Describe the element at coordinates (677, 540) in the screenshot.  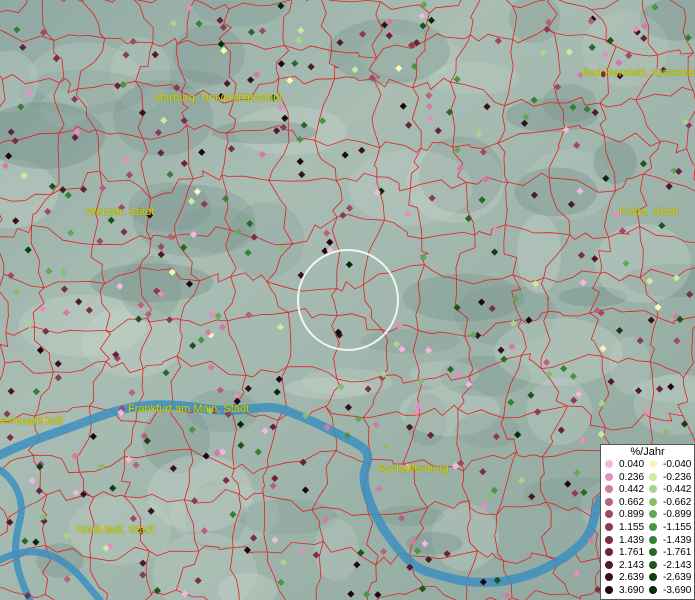
I see `legend-value: -1.439` at that location.